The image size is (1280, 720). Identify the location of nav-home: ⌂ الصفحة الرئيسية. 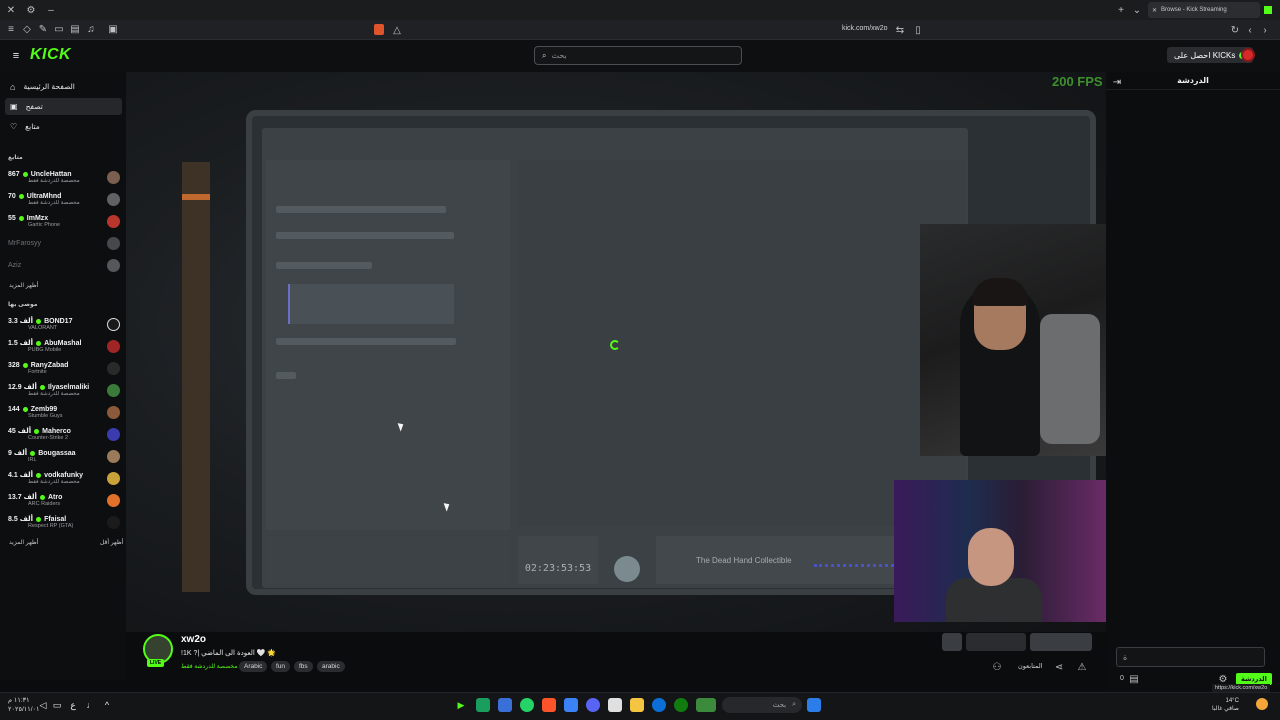
(63, 86).